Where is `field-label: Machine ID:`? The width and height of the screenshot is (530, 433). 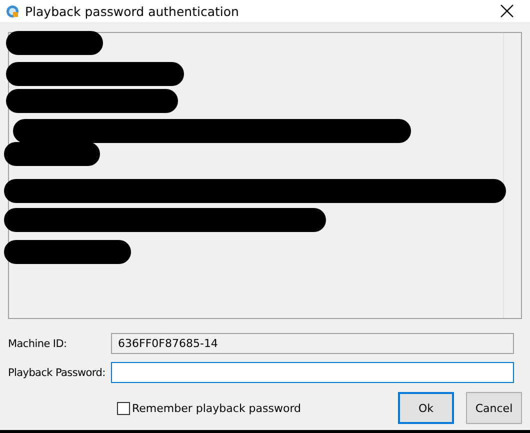 field-label: Machine ID: is located at coordinates (38, 344).